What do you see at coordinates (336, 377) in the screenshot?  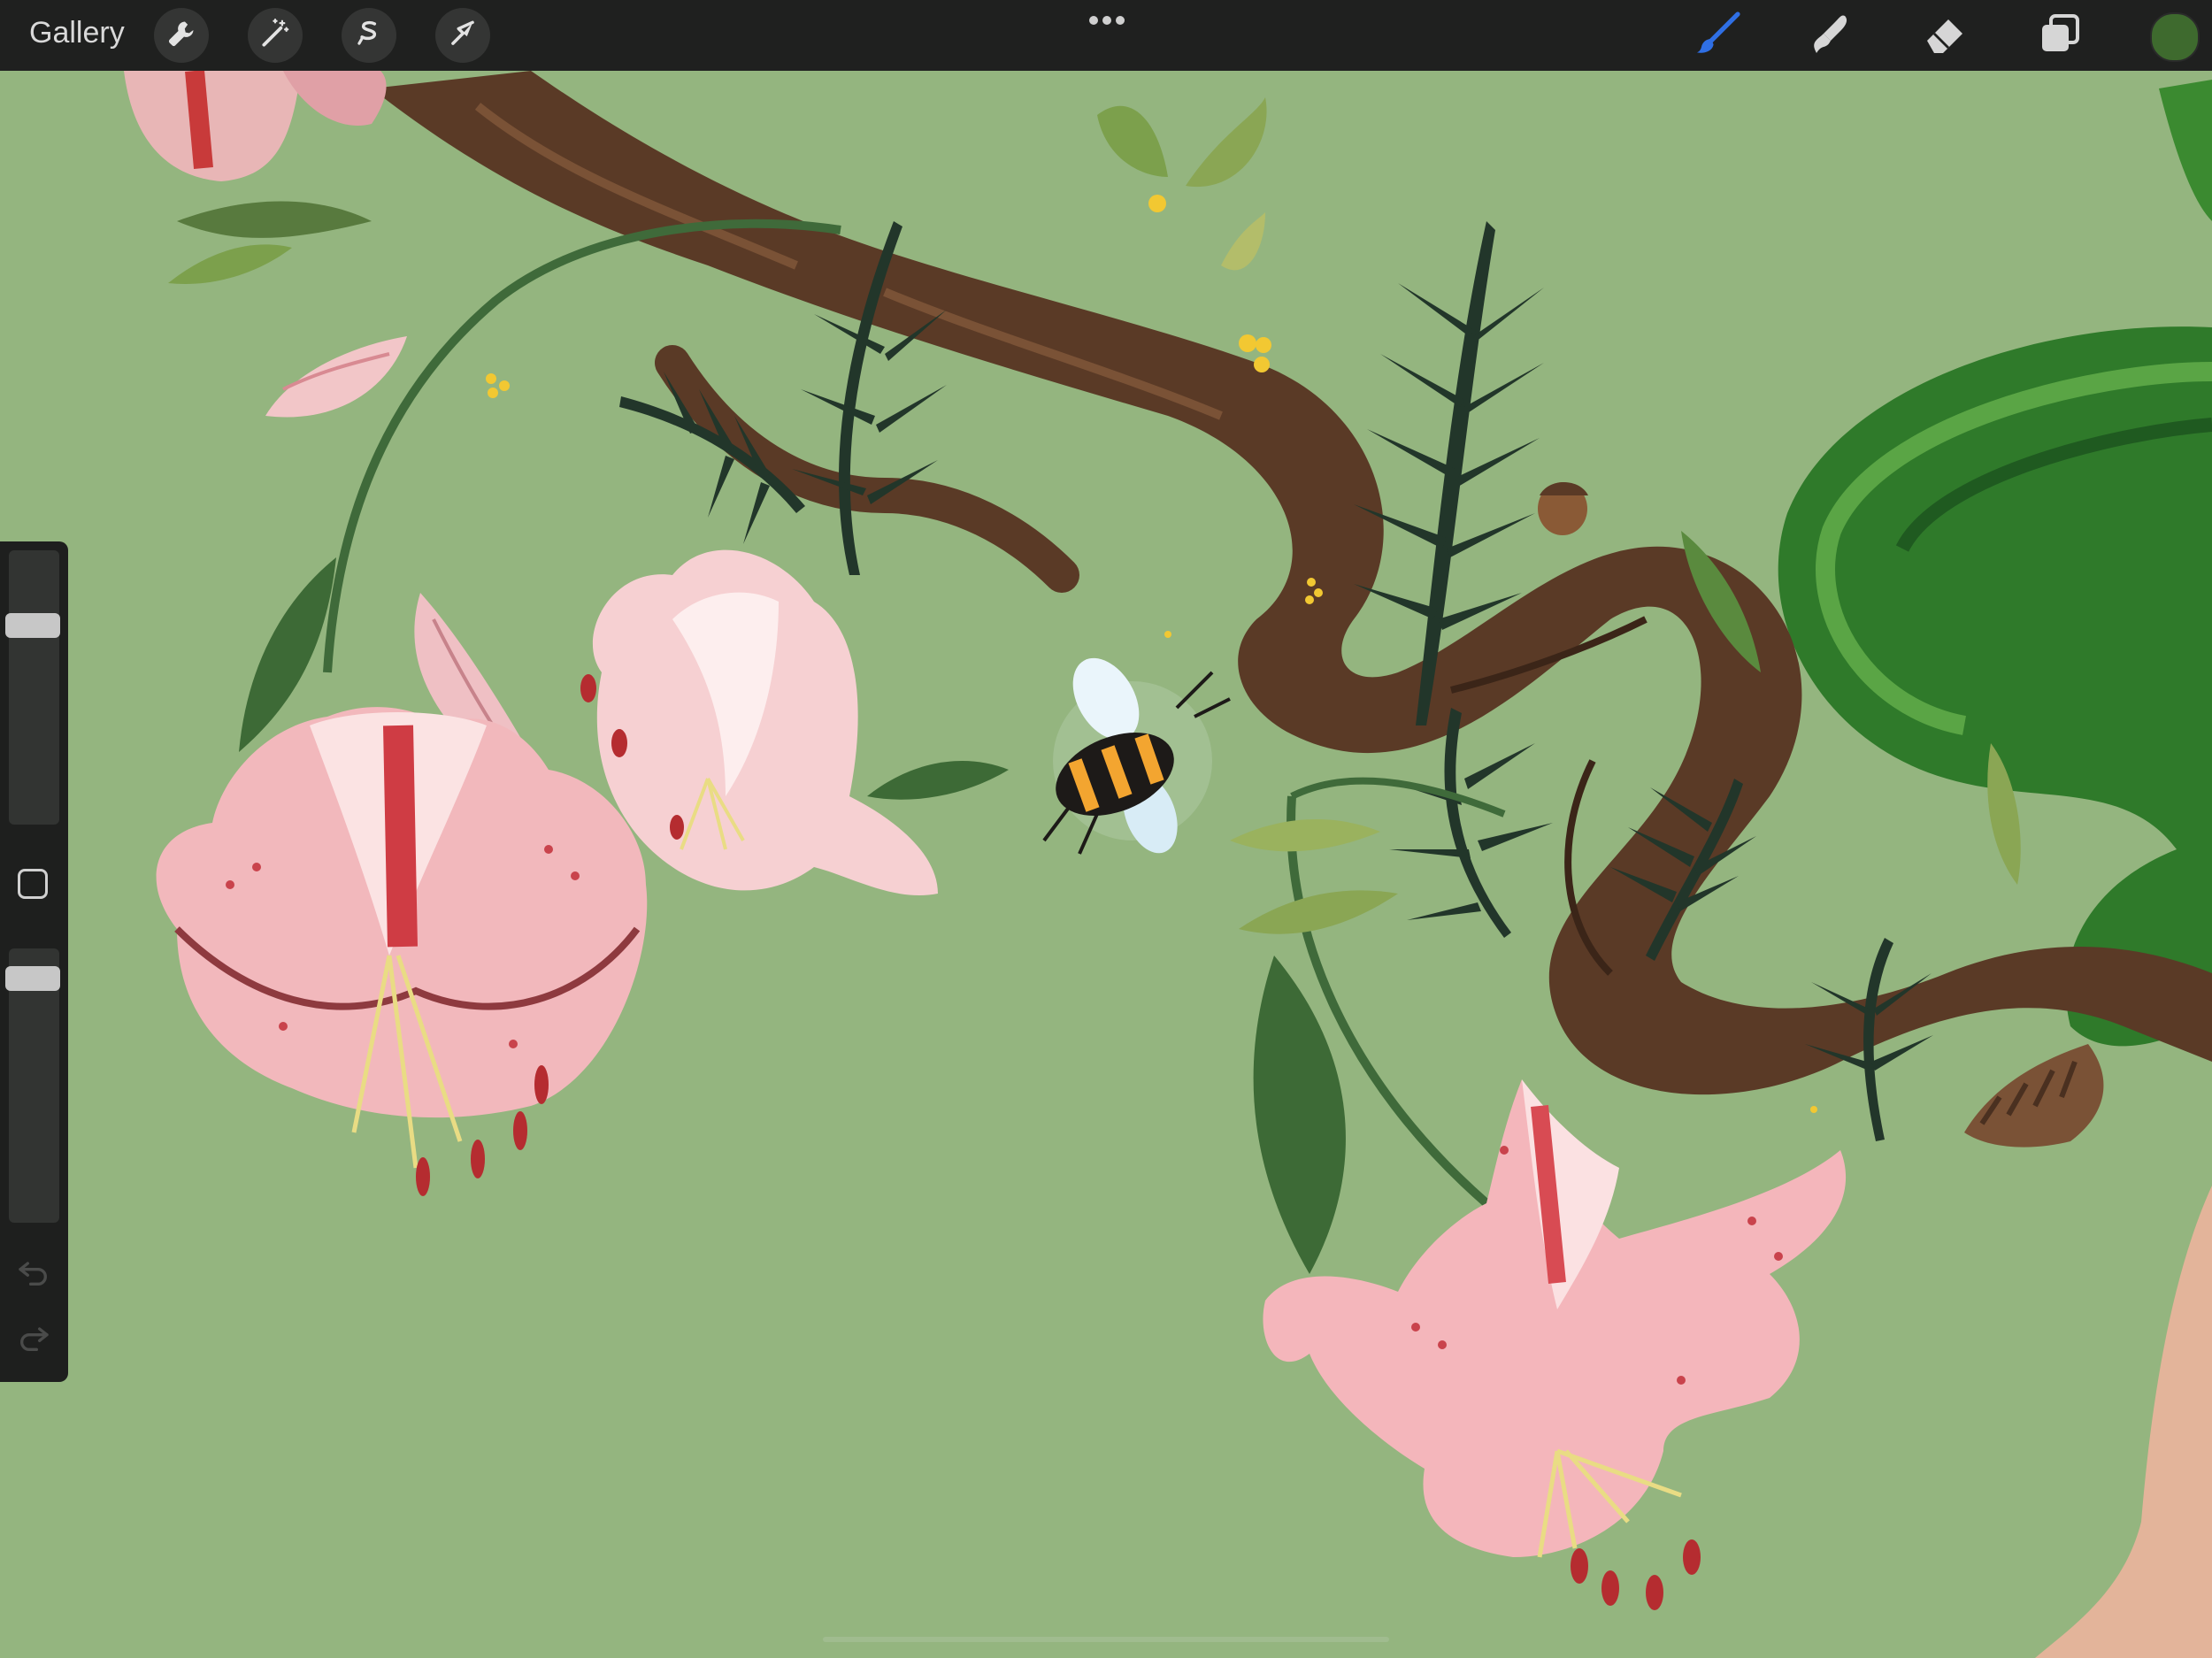 I see `lily-bud-left` at bounding box center [336, 377].